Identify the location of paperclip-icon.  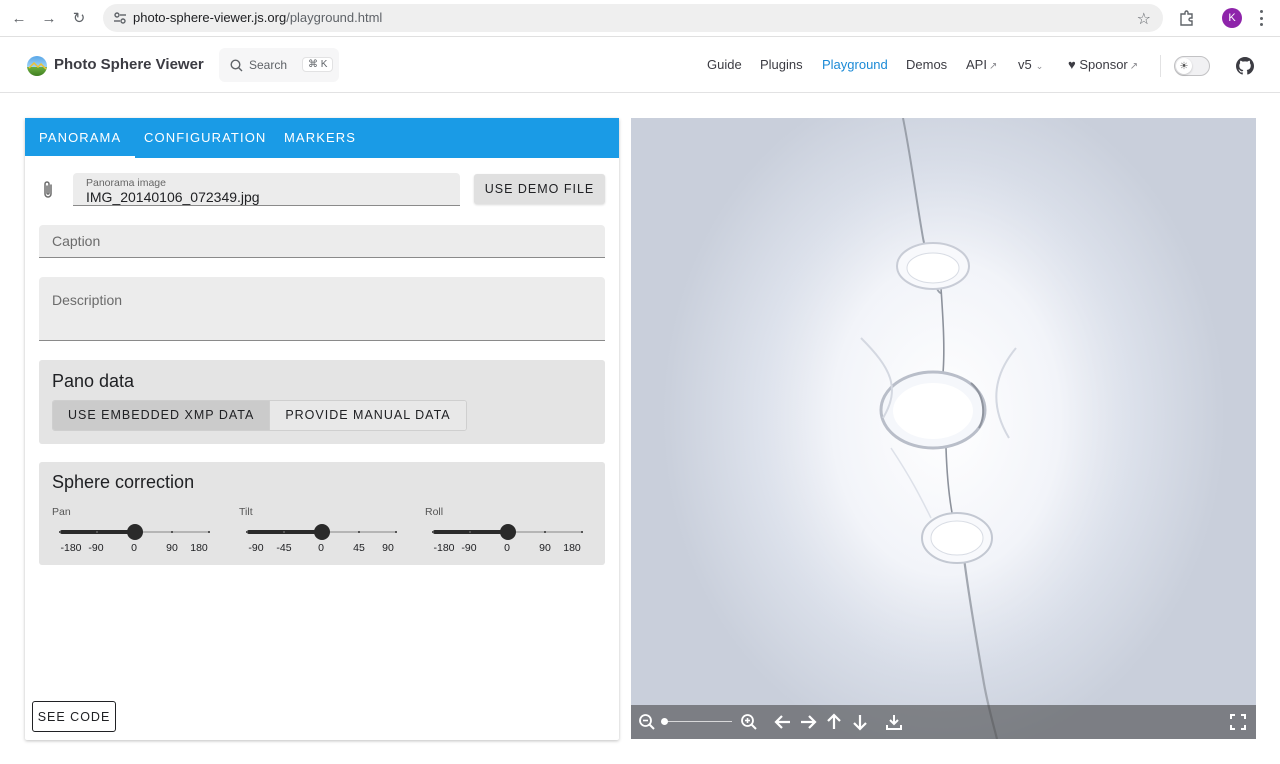
(49, 190).